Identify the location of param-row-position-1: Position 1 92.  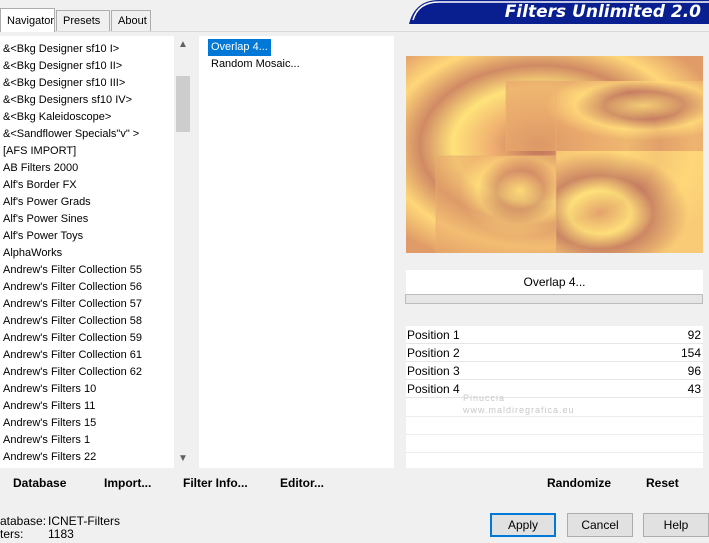
(554, 335).